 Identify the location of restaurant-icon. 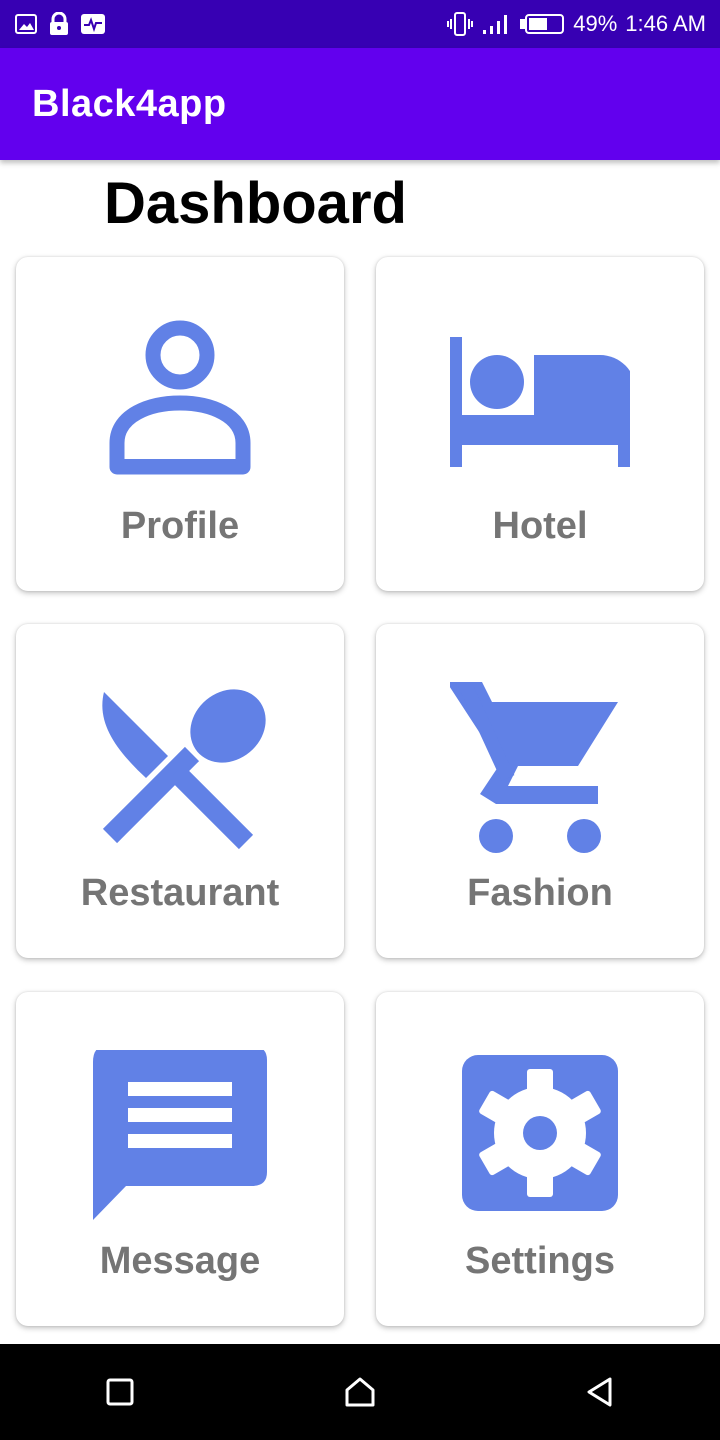
(184, 769).